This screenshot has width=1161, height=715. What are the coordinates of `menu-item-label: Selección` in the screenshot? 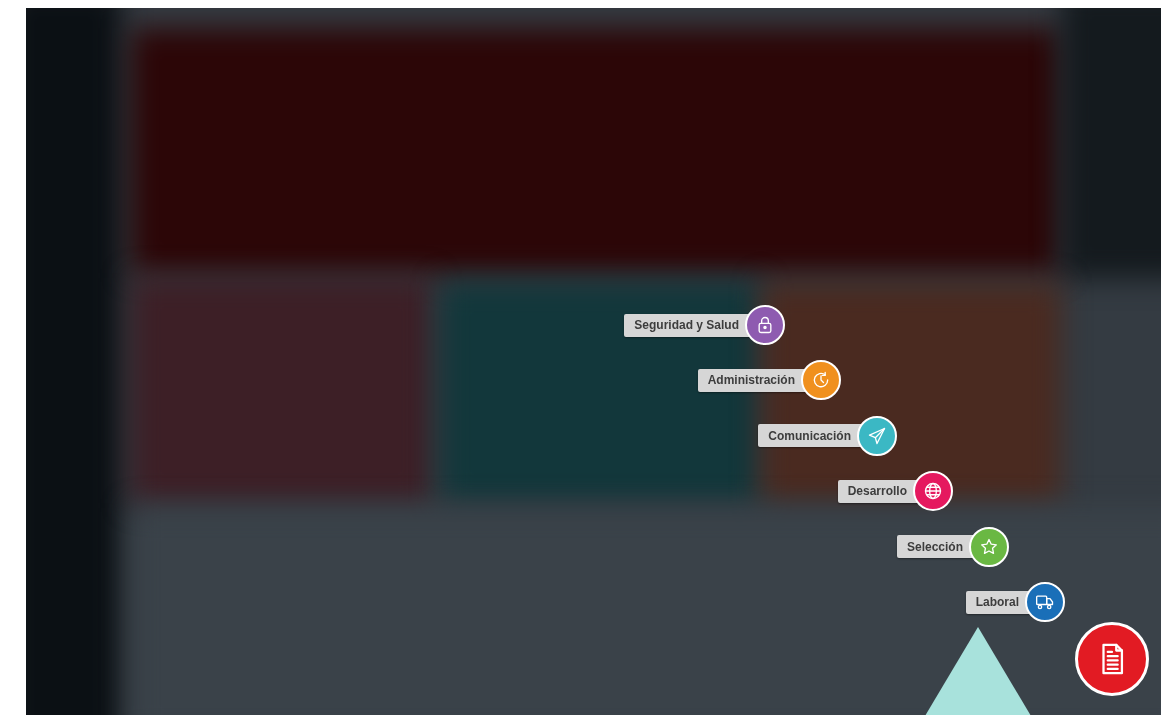 It's located at (935, 547).